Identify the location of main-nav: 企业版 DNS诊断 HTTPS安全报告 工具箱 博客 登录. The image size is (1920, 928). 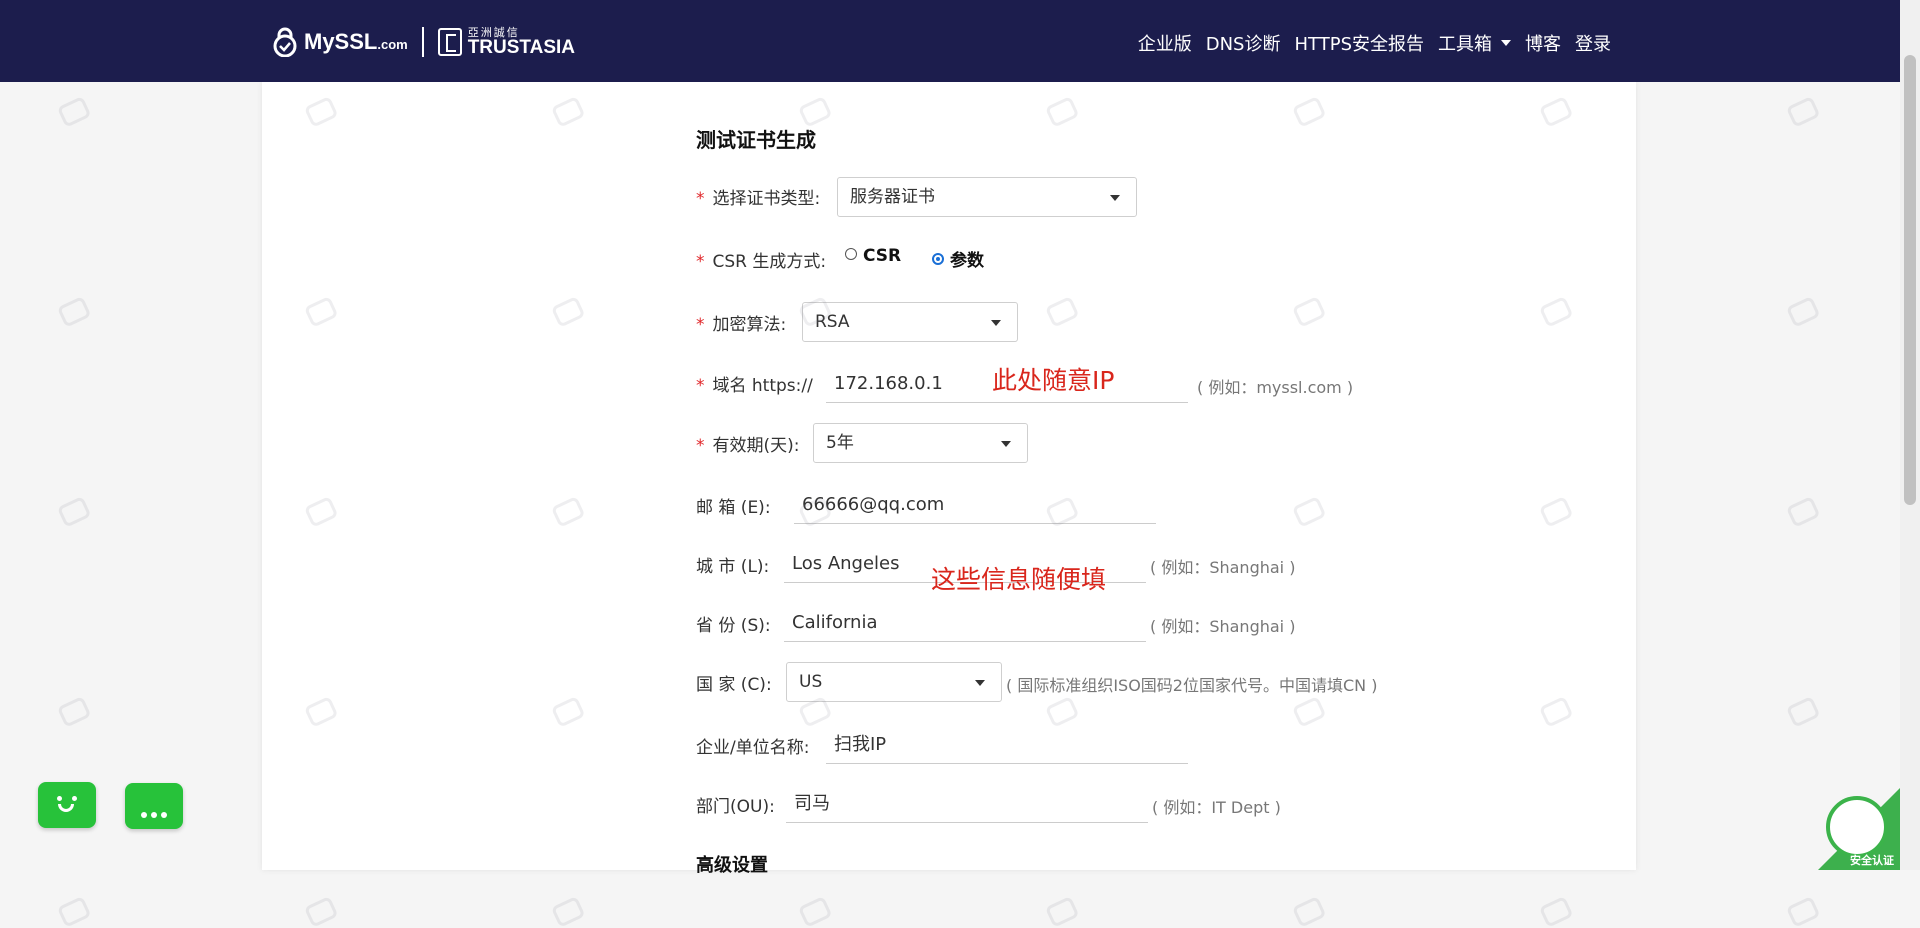
(1367, 43).